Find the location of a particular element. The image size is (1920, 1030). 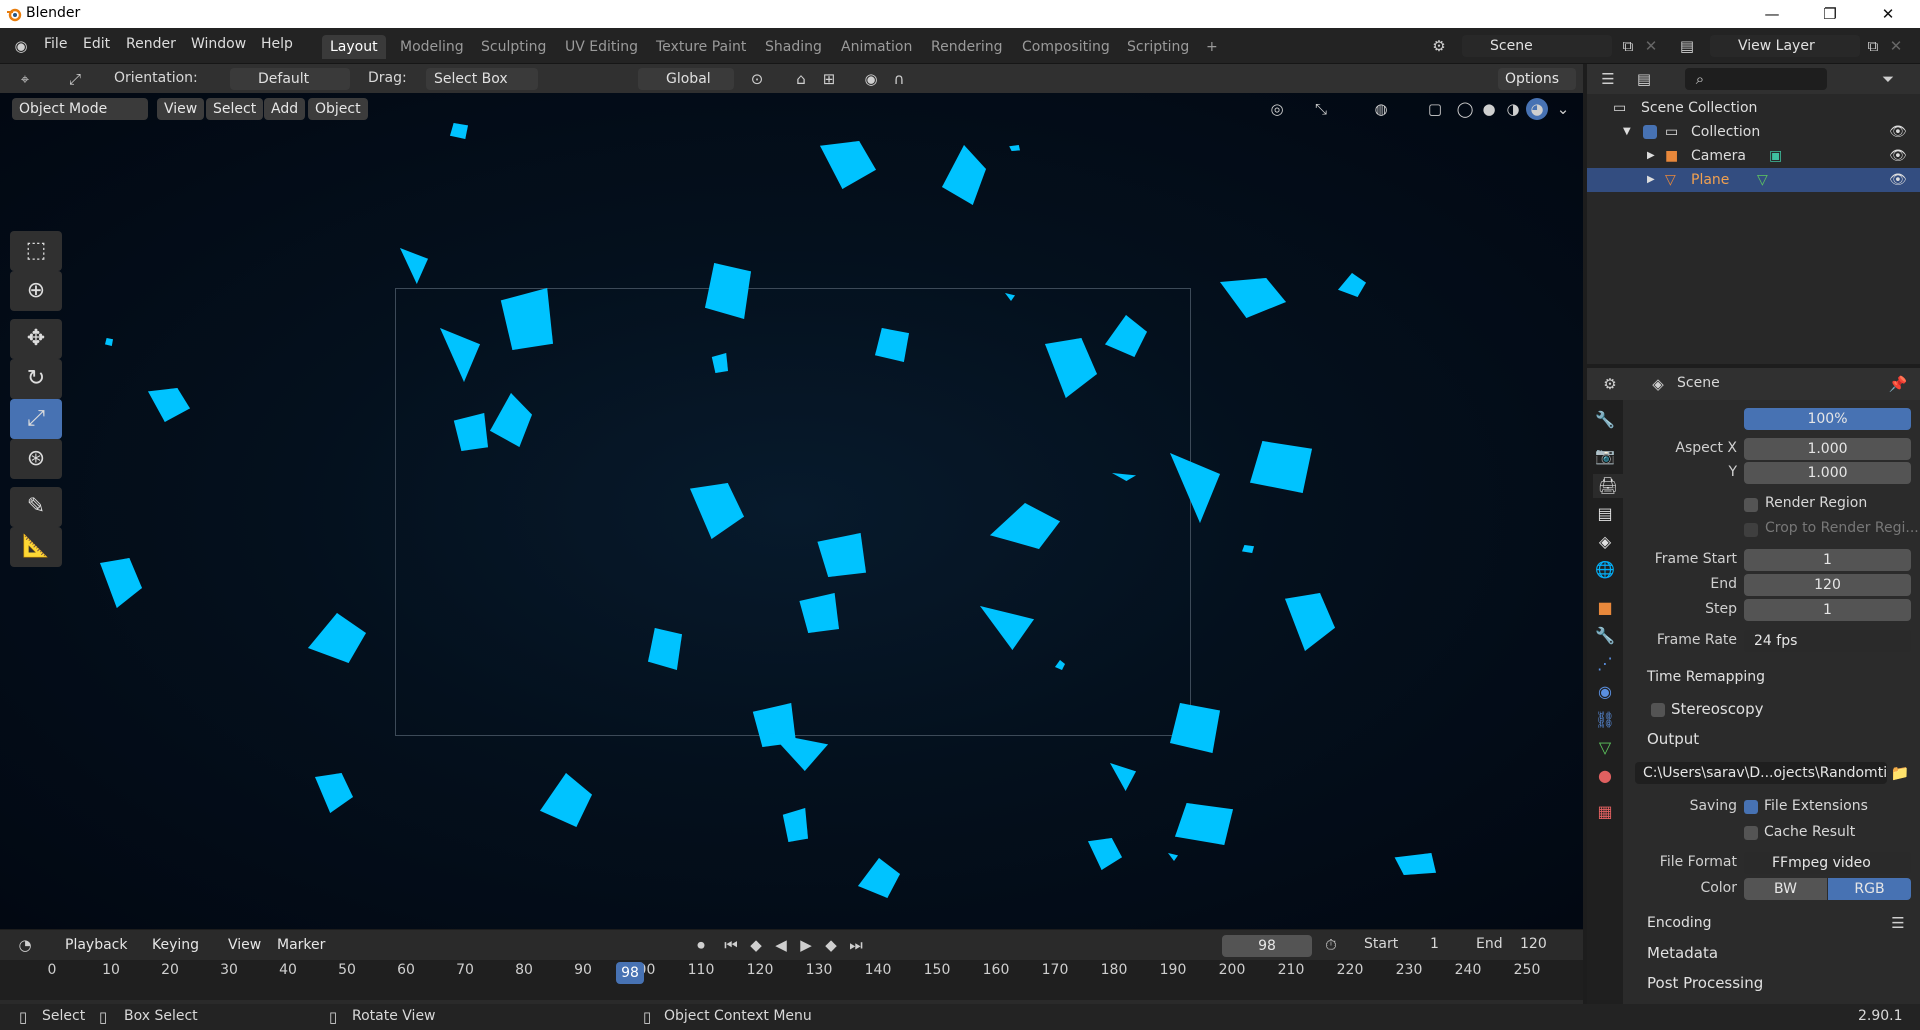

menu-edit: Edit is located at coordinates (96, 44).